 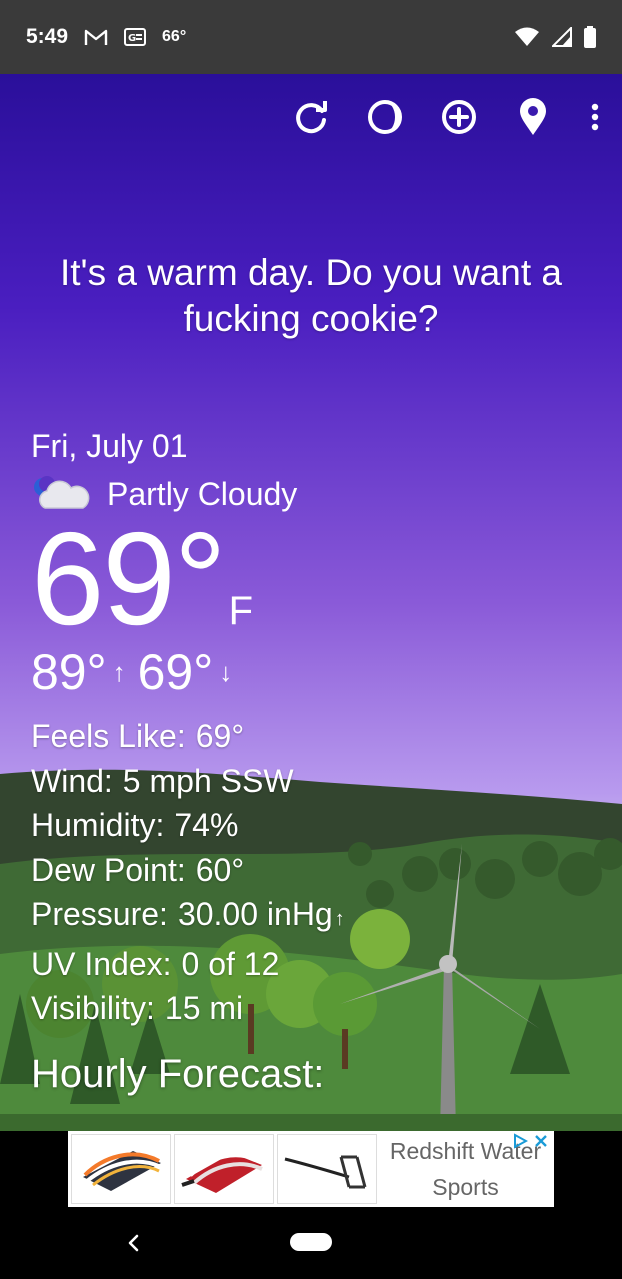 What do you see at coordinates (530, 1143) in the screenshot?
I see `ad-badges` at bounding box center [530, 1143].